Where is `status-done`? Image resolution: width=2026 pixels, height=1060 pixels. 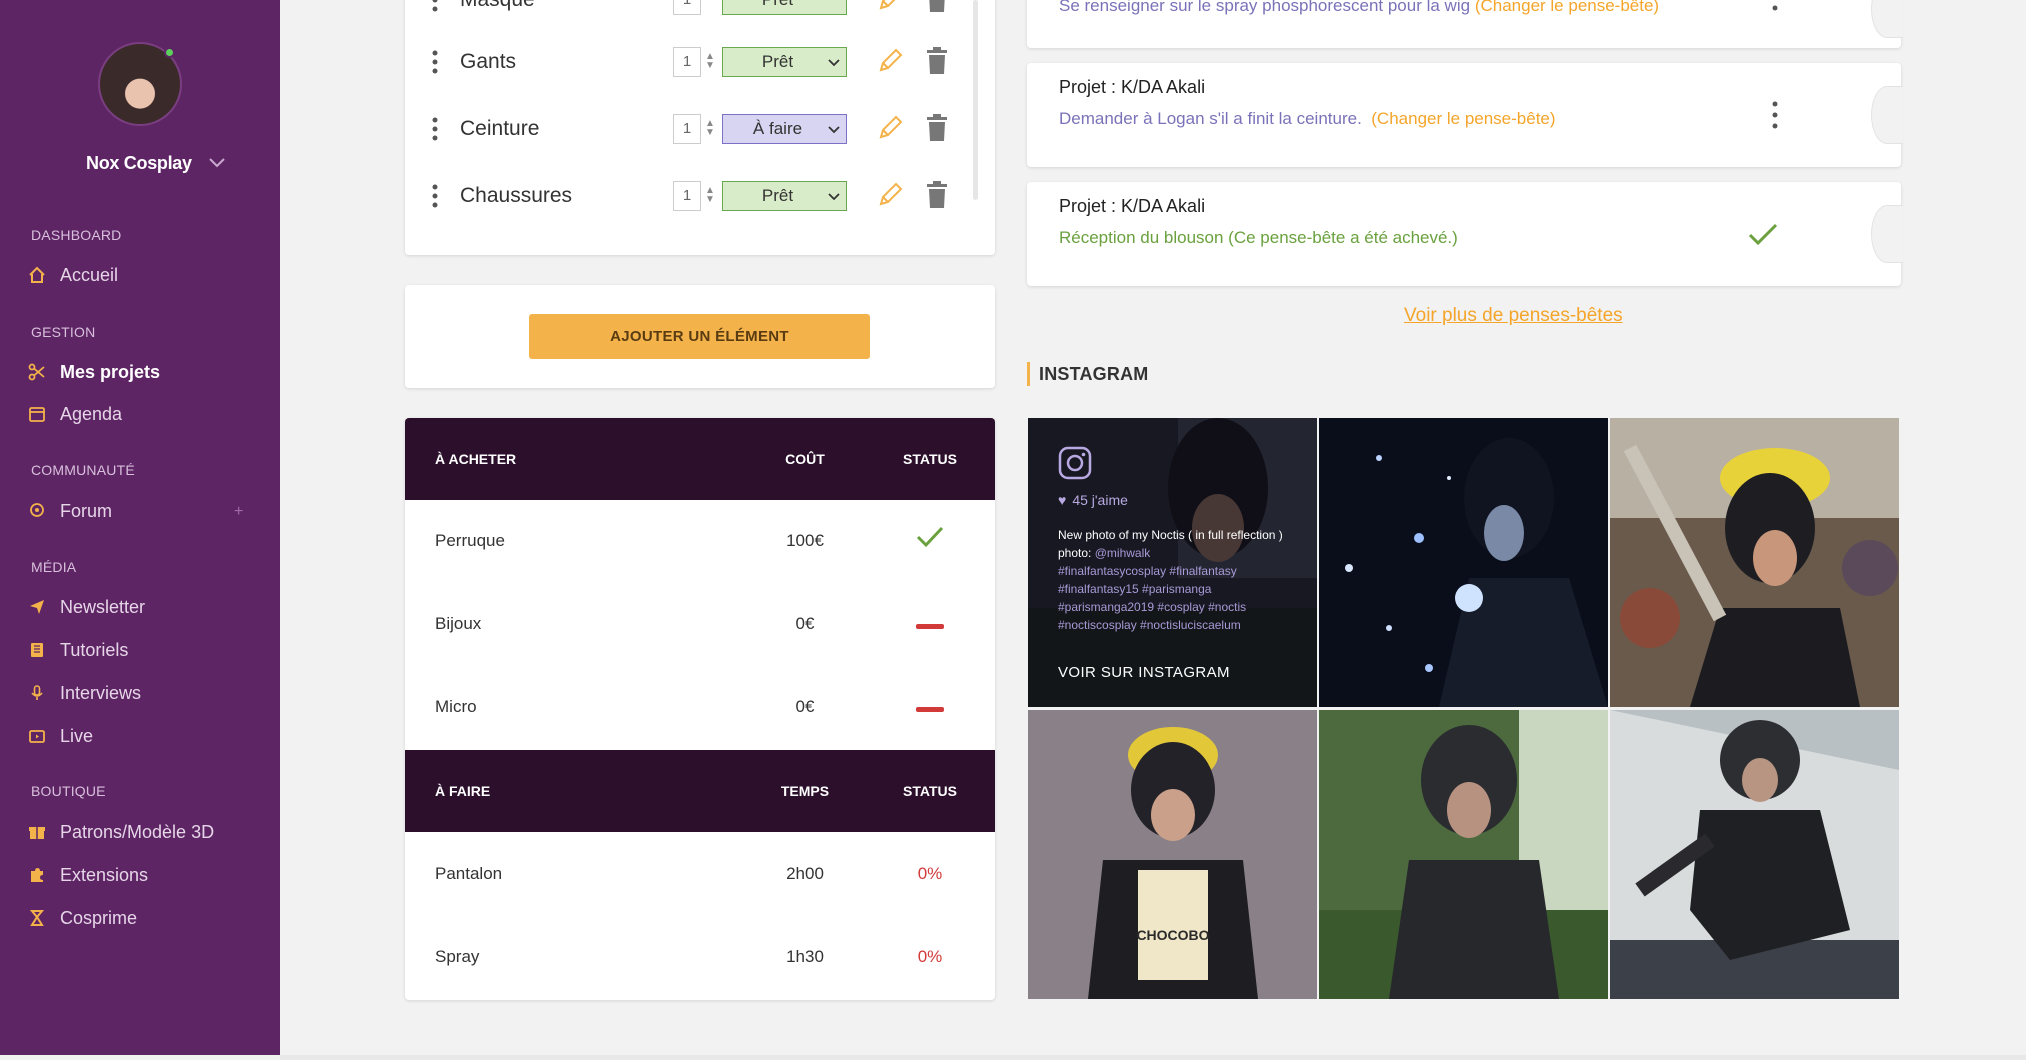 status-done is located at coordinates (930, 539).